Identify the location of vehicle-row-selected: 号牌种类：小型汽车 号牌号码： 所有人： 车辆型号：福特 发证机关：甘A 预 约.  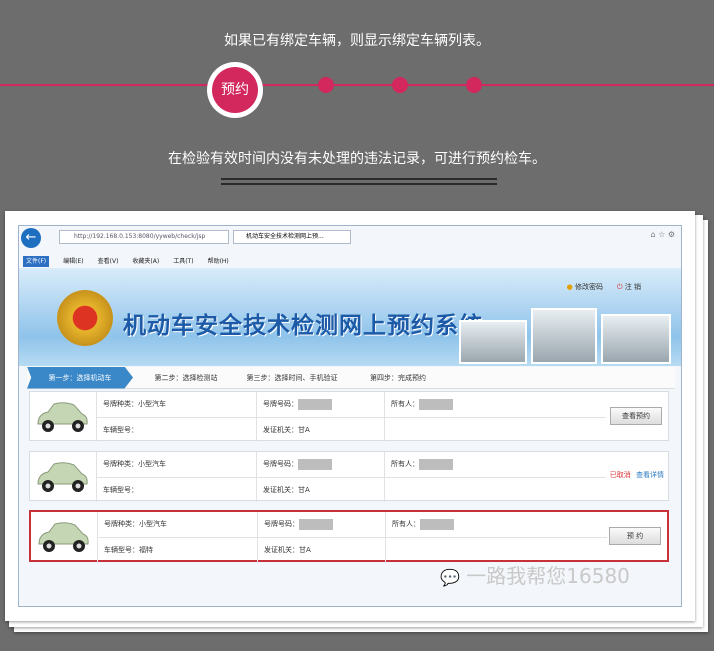
(349, 536).